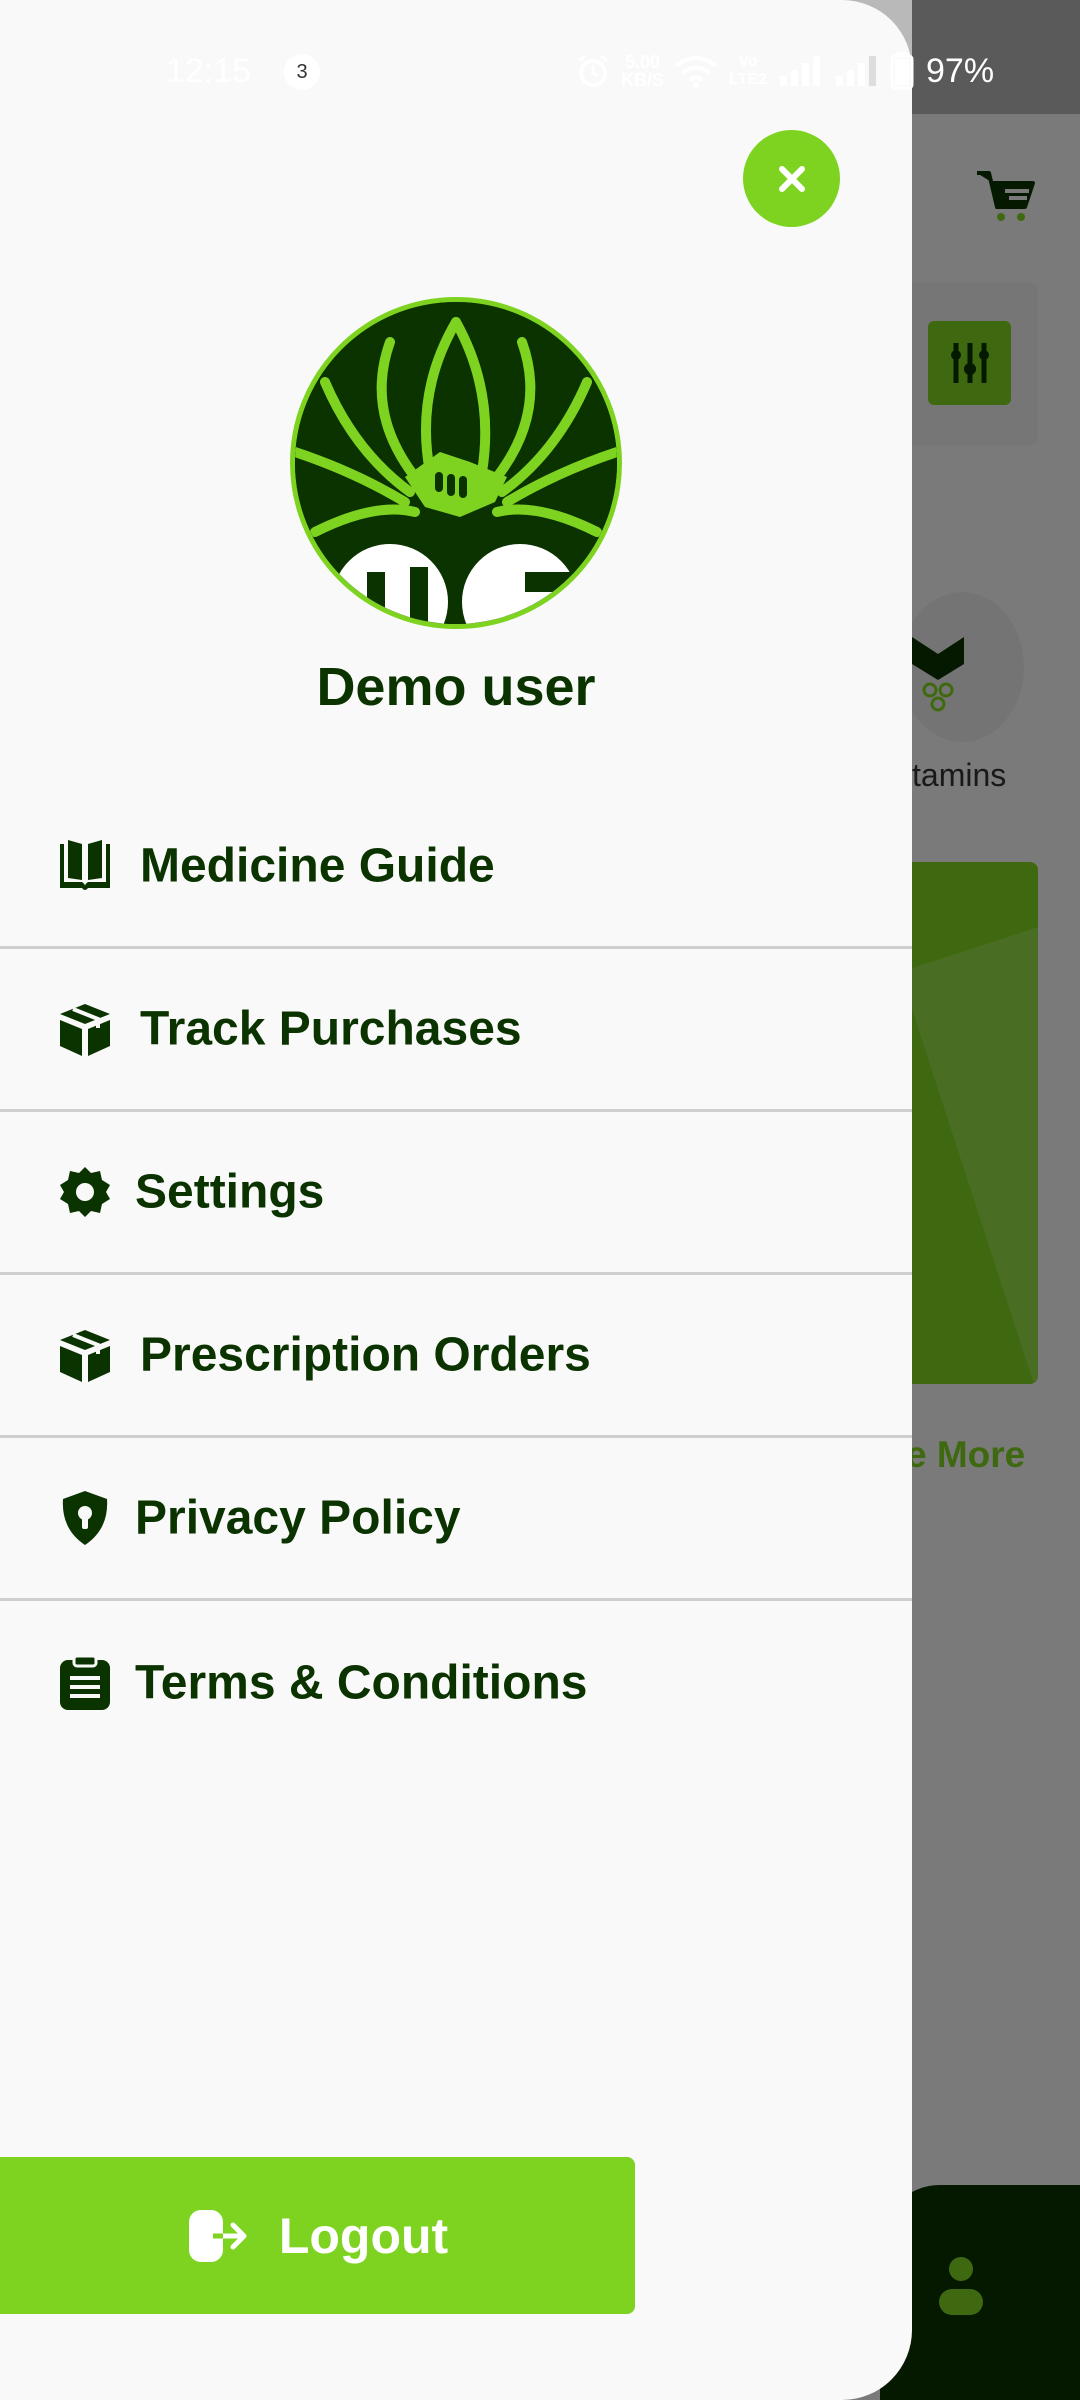  Describe the element at coordinates (217, 2235) in the screenshot. I see `logout-icon` at that location.